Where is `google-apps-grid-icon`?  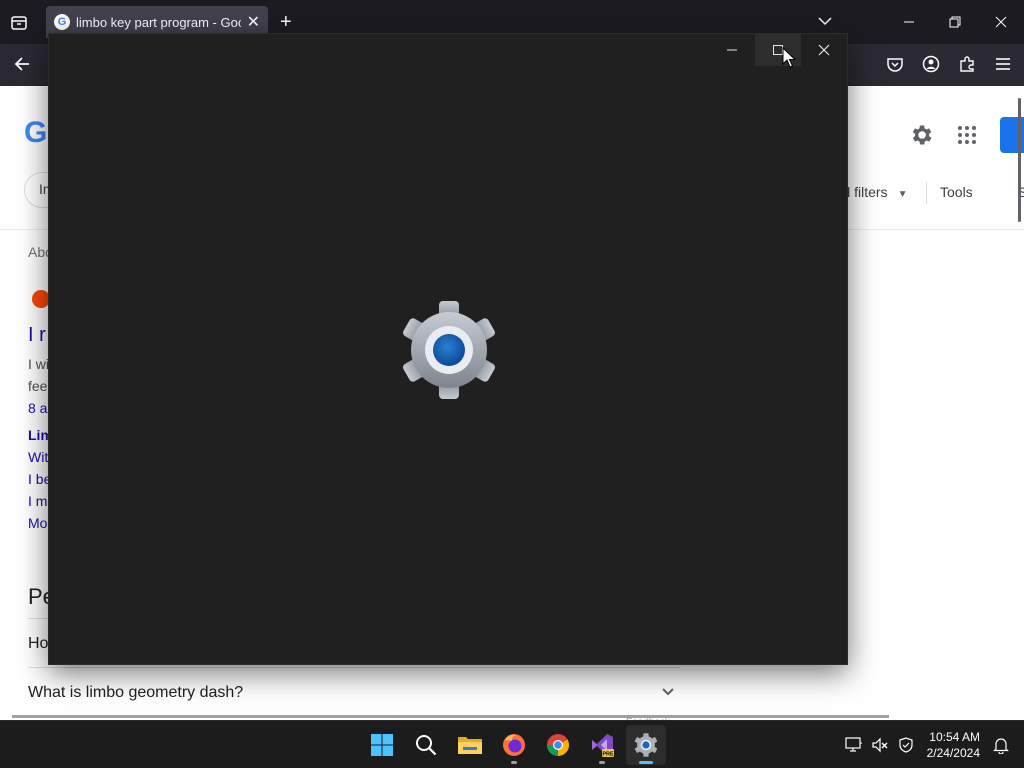
google-apps-grid-icon is located at coordinates (967, 137).